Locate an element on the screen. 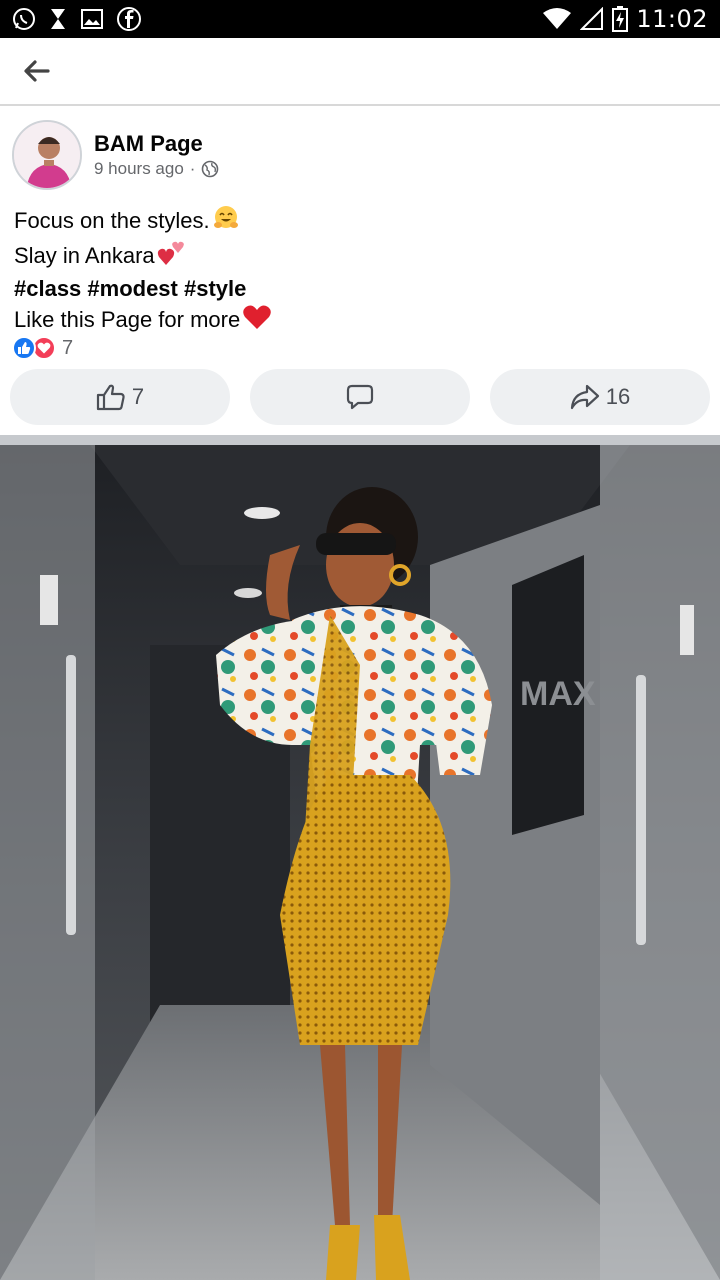 This screenshot has height=1280, width=720. battery-charging-icon is located at coordinates (620, 19).